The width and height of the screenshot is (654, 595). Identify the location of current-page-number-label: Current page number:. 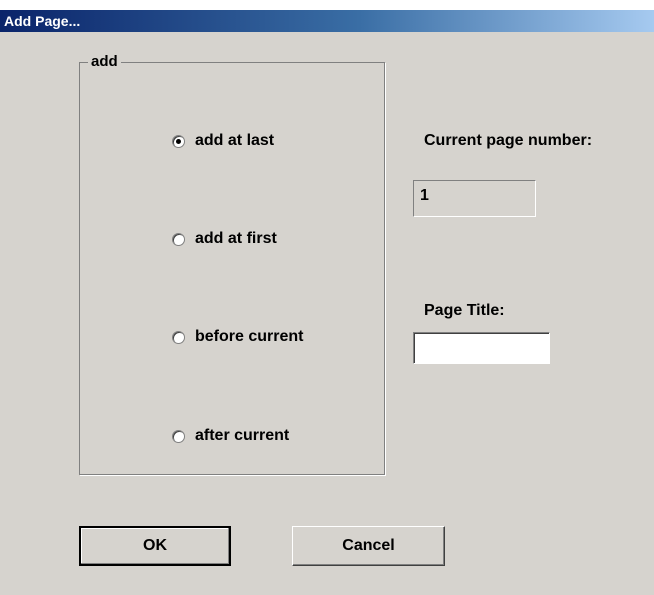
(508, 140).